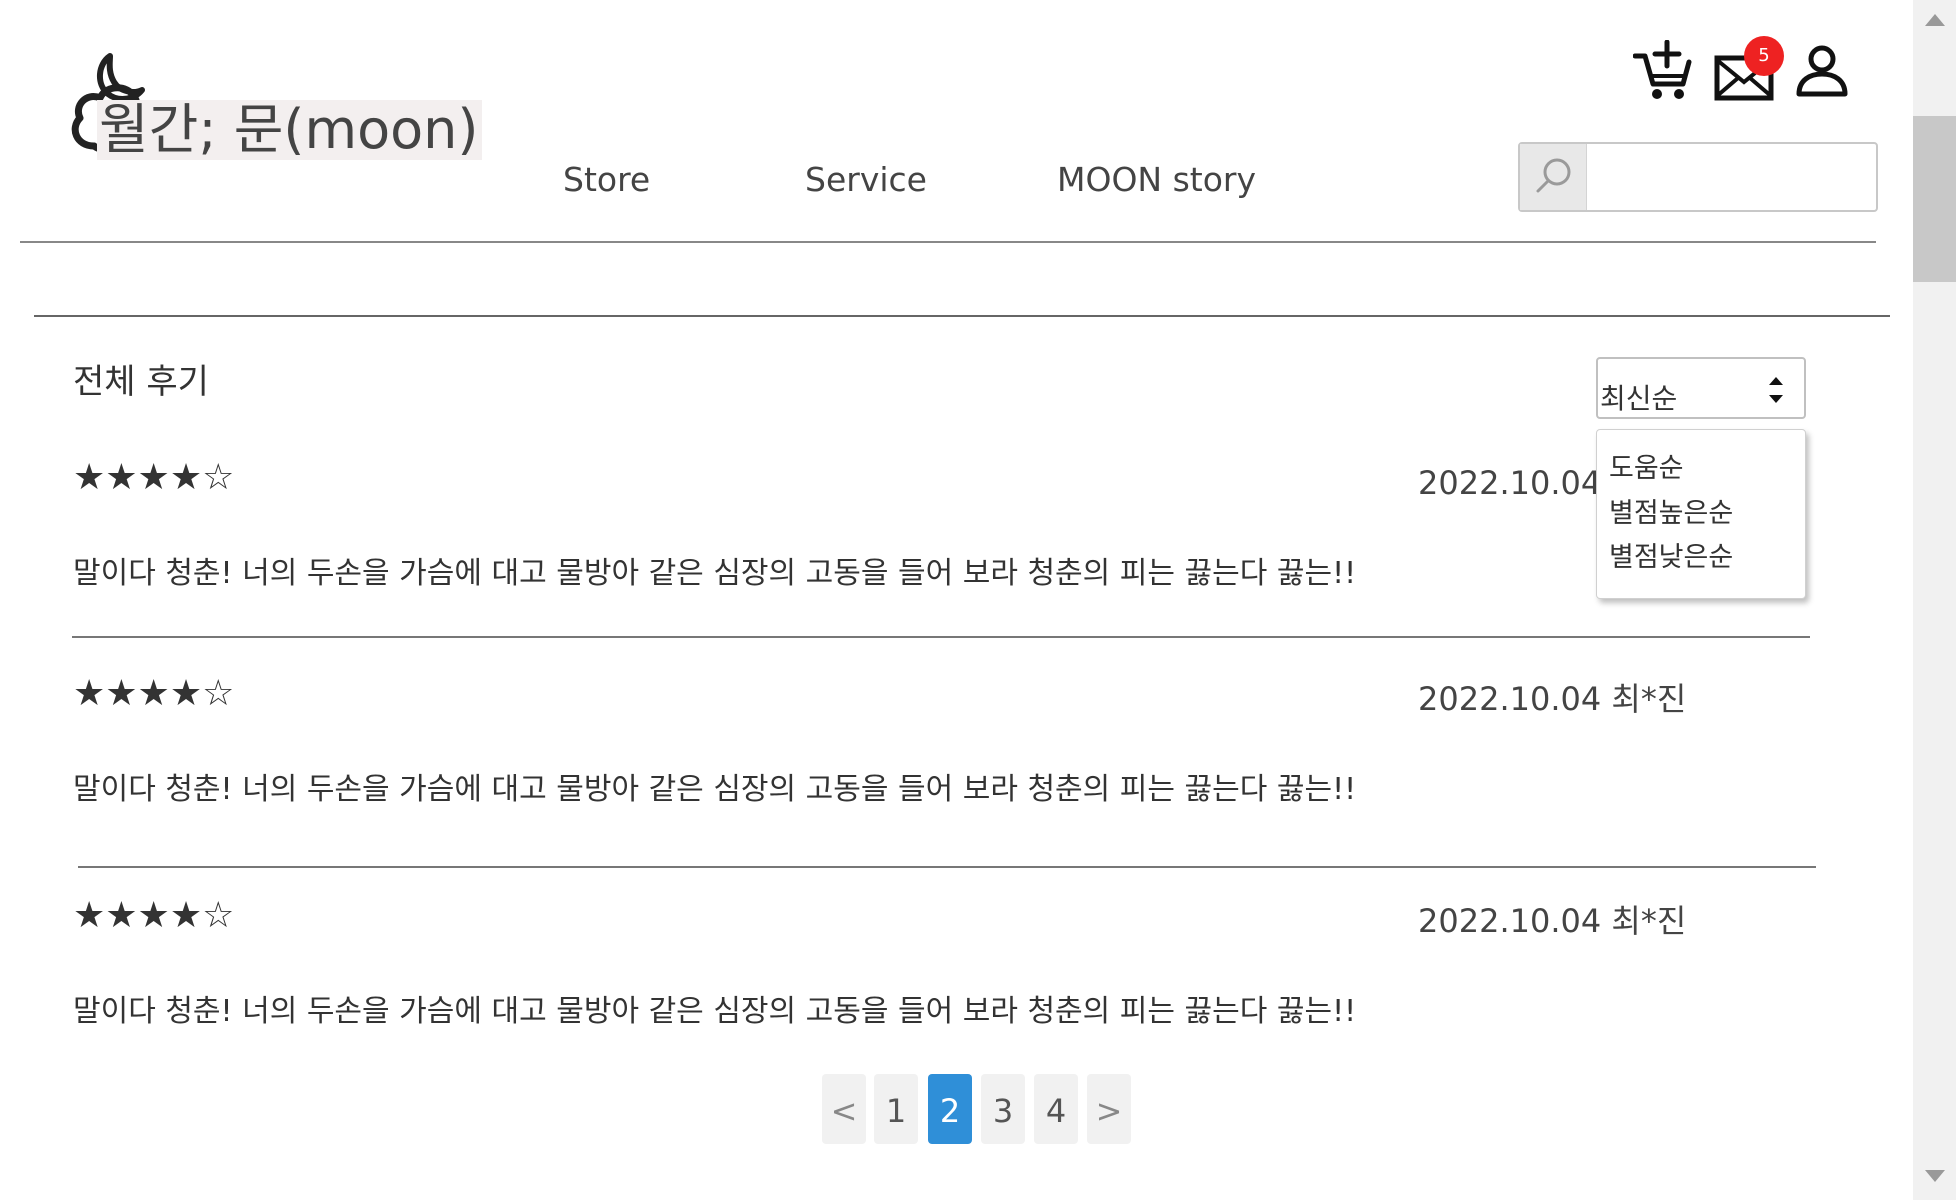 The image size is (1956, 1200). What do you see at coordinates (290, 130) in the screenshot?
I see `logo-text: 월간; 문(moon)` at bounding box center [290, 130].